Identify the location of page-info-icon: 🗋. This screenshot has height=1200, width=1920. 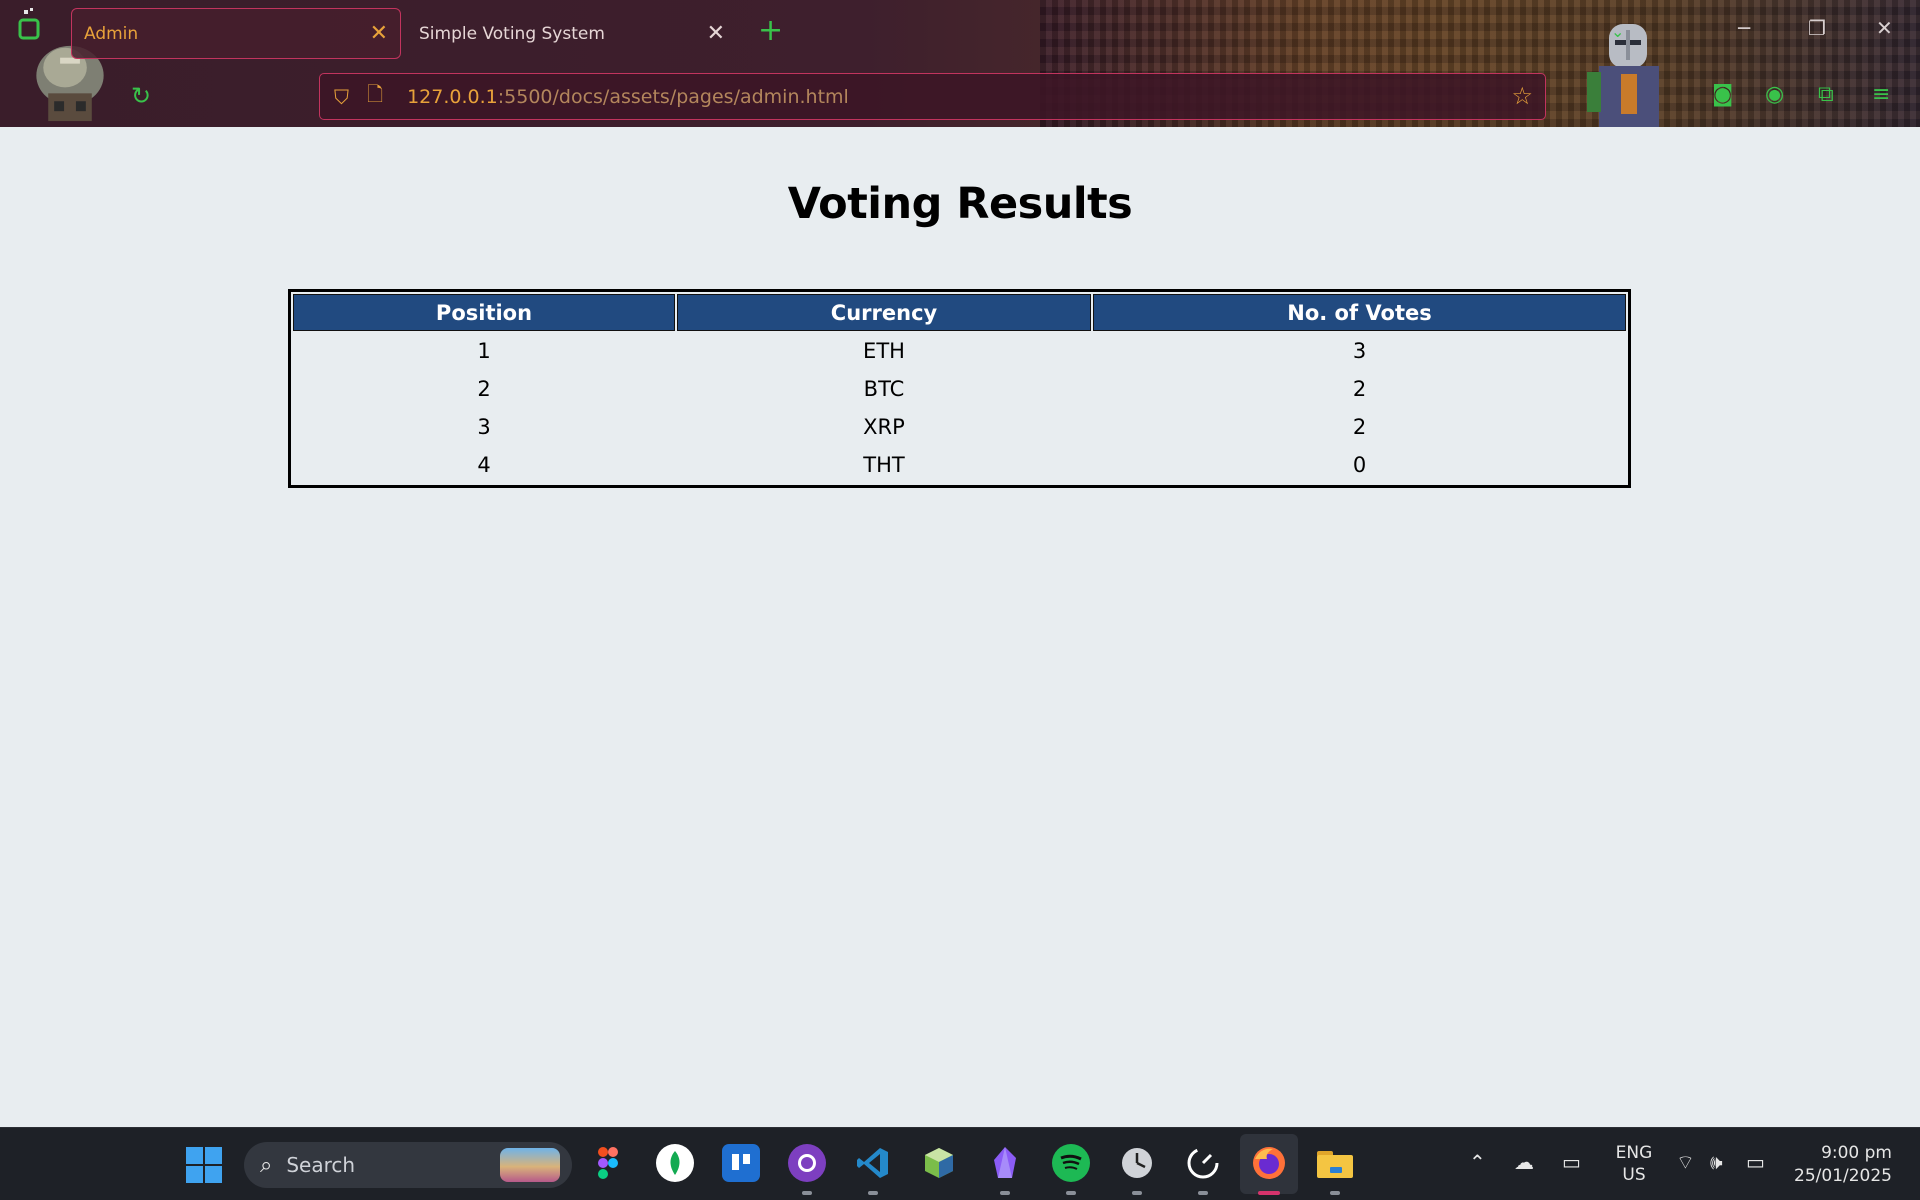
(375, 97).